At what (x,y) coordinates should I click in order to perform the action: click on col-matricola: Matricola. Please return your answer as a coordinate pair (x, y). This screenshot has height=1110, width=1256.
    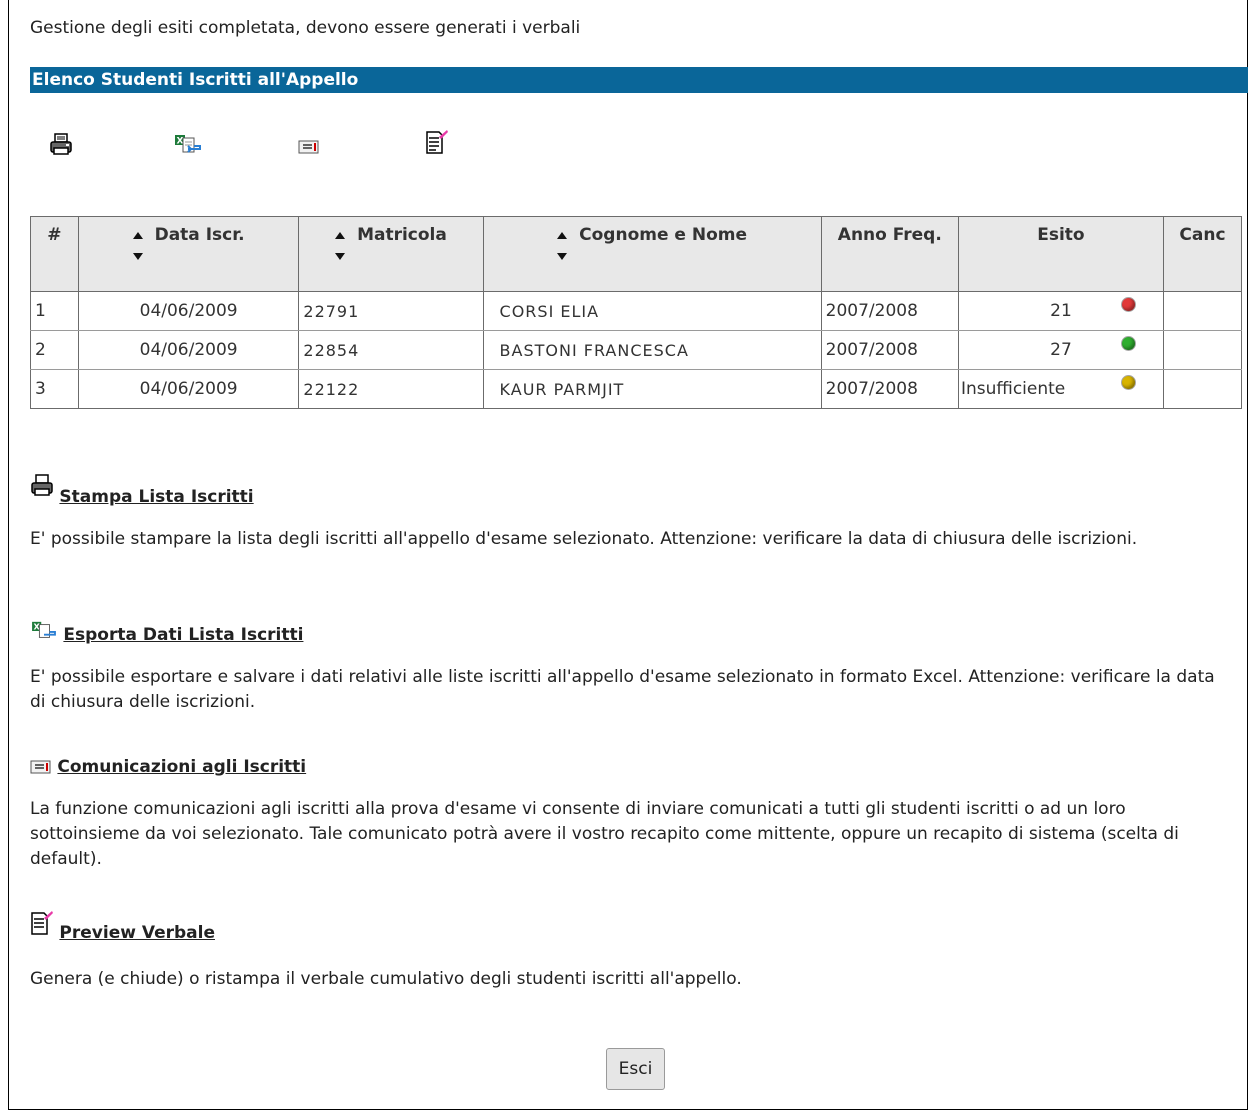
    Looking at the image, I should click on (391, 254).